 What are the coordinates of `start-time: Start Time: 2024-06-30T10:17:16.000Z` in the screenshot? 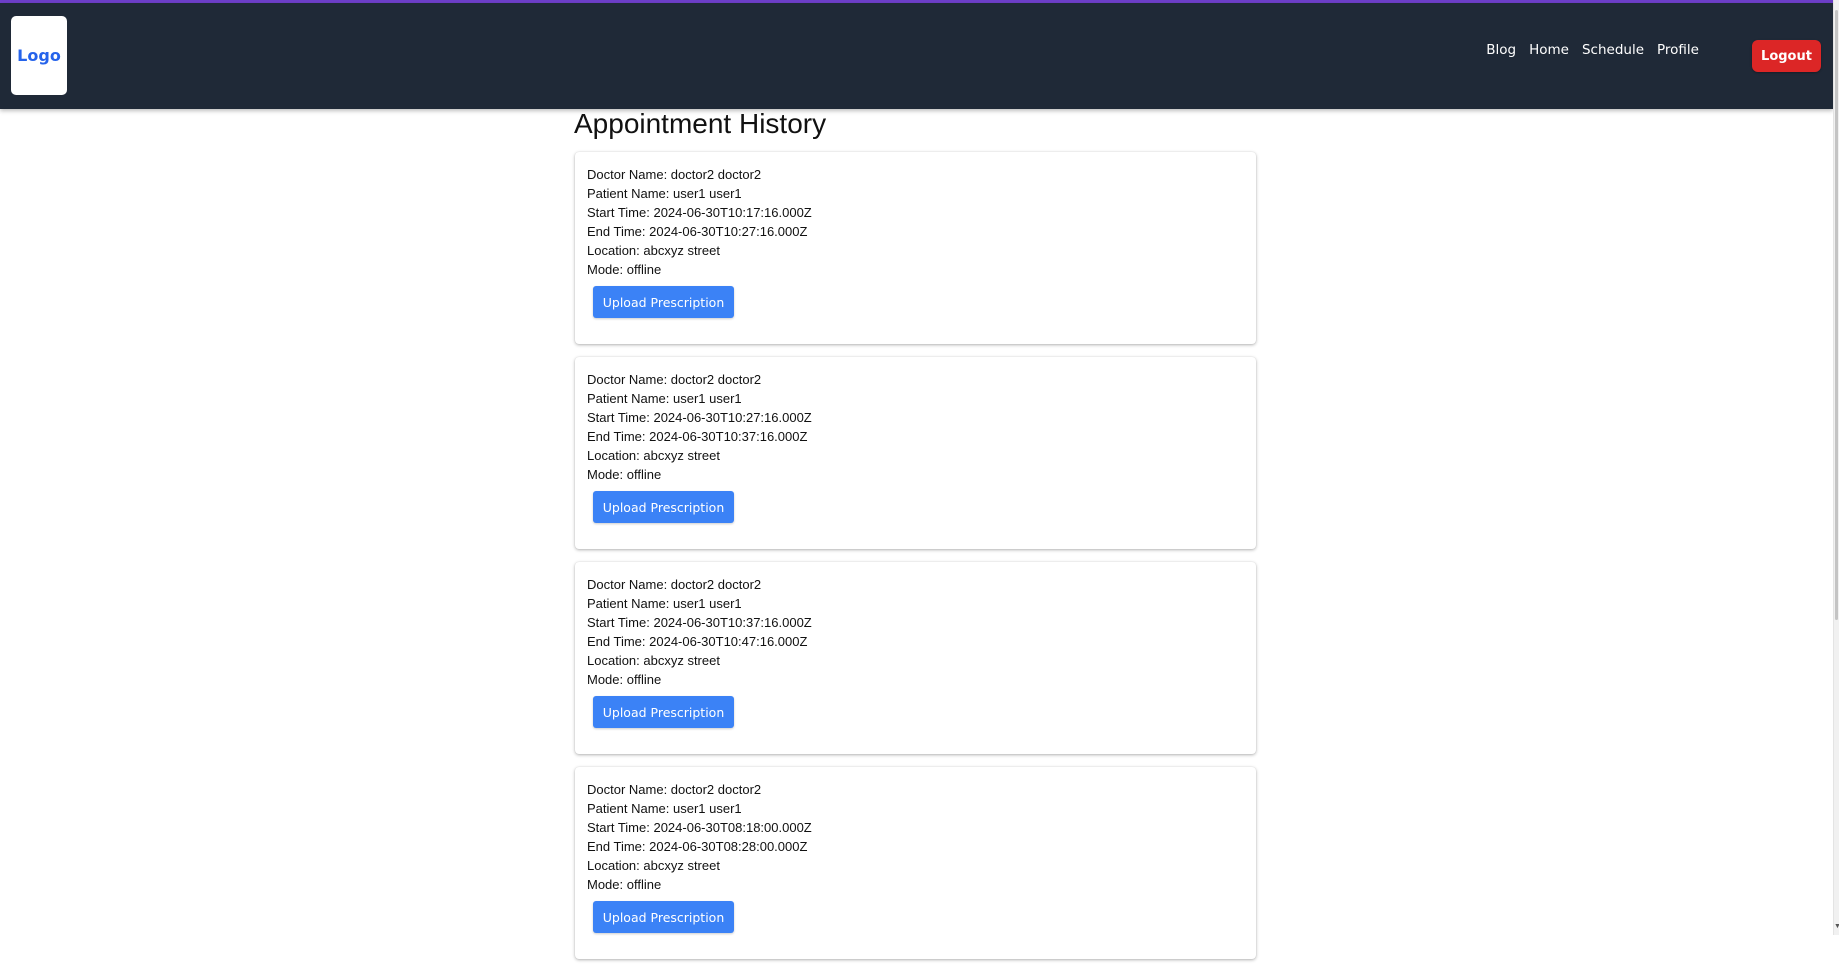 It's located at (699, 212).